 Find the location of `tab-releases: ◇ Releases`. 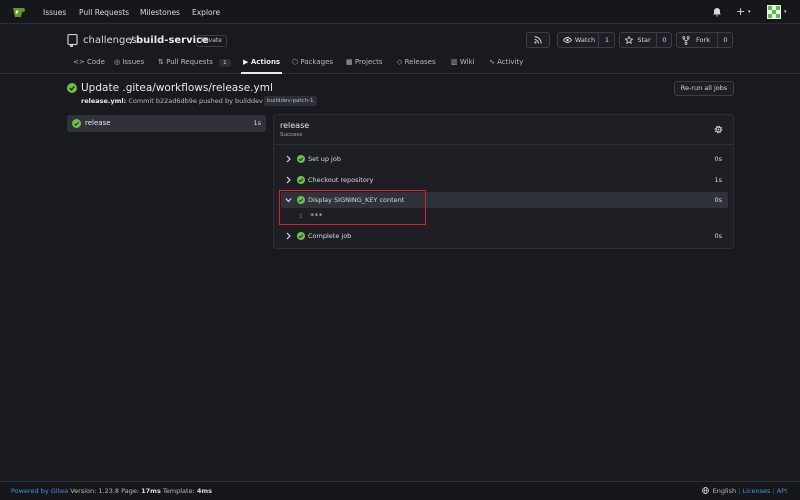

tab-releases: ◇ Releases is located at coordinates (416, 64).